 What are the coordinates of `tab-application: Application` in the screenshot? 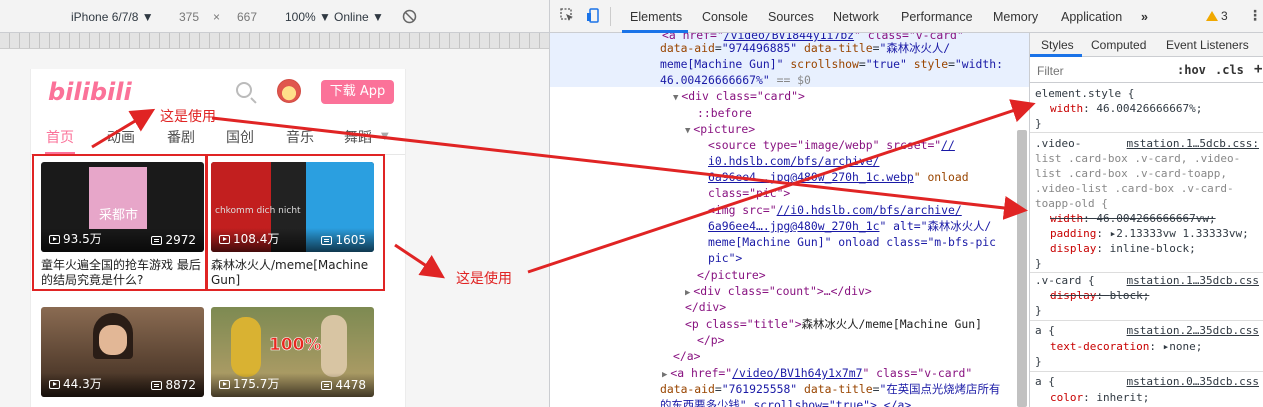 It's located at (1091, 17).